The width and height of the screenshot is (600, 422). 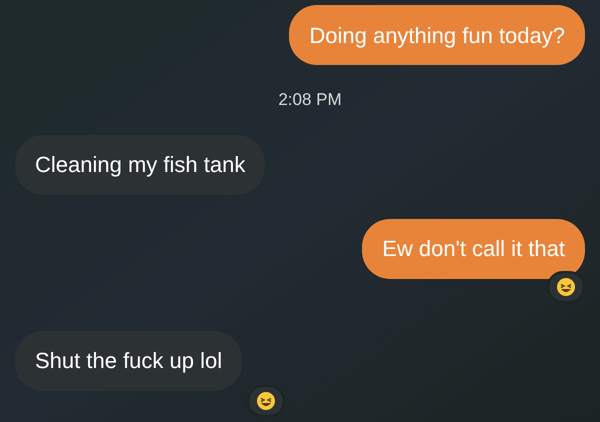 What do you see at coordinates (437, 35) in the screenshot?
I see `sent-message-bubble: Doing anything fun today?` at bounding box center [437, 35].